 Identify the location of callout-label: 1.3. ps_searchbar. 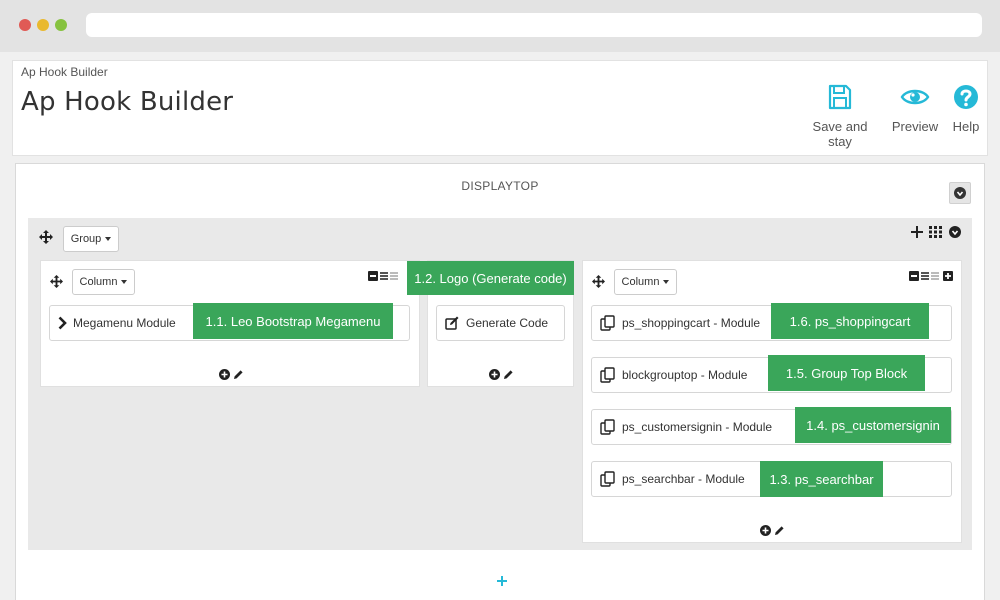
(821, 479).